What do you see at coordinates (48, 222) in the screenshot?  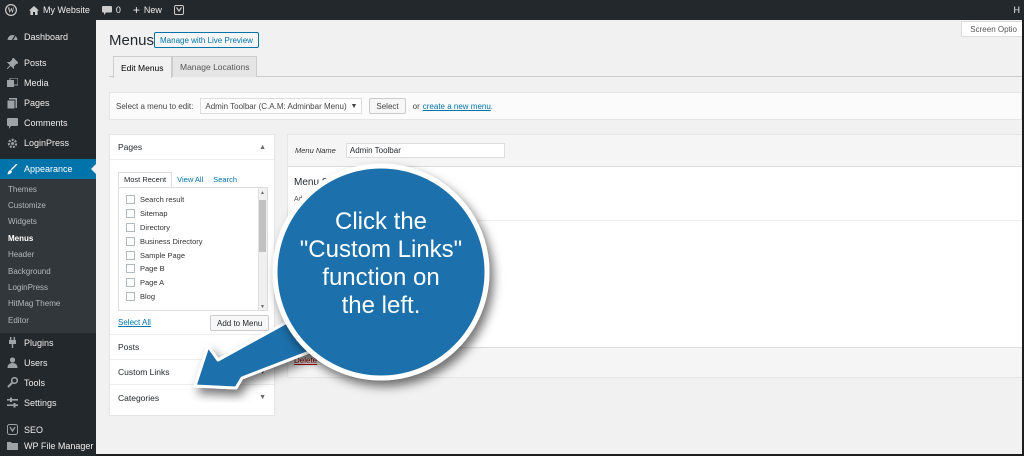 I see `submenu-item-widgets: Widgets` at bounding box center [48, 222].